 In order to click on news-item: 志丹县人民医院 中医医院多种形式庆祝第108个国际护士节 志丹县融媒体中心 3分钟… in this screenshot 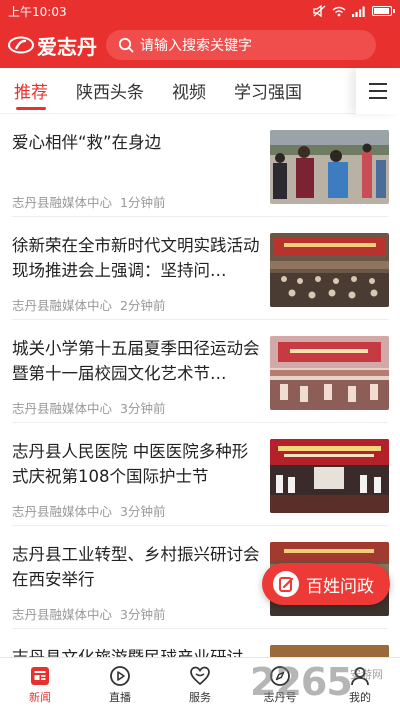, I will do `click(200, 474)`.